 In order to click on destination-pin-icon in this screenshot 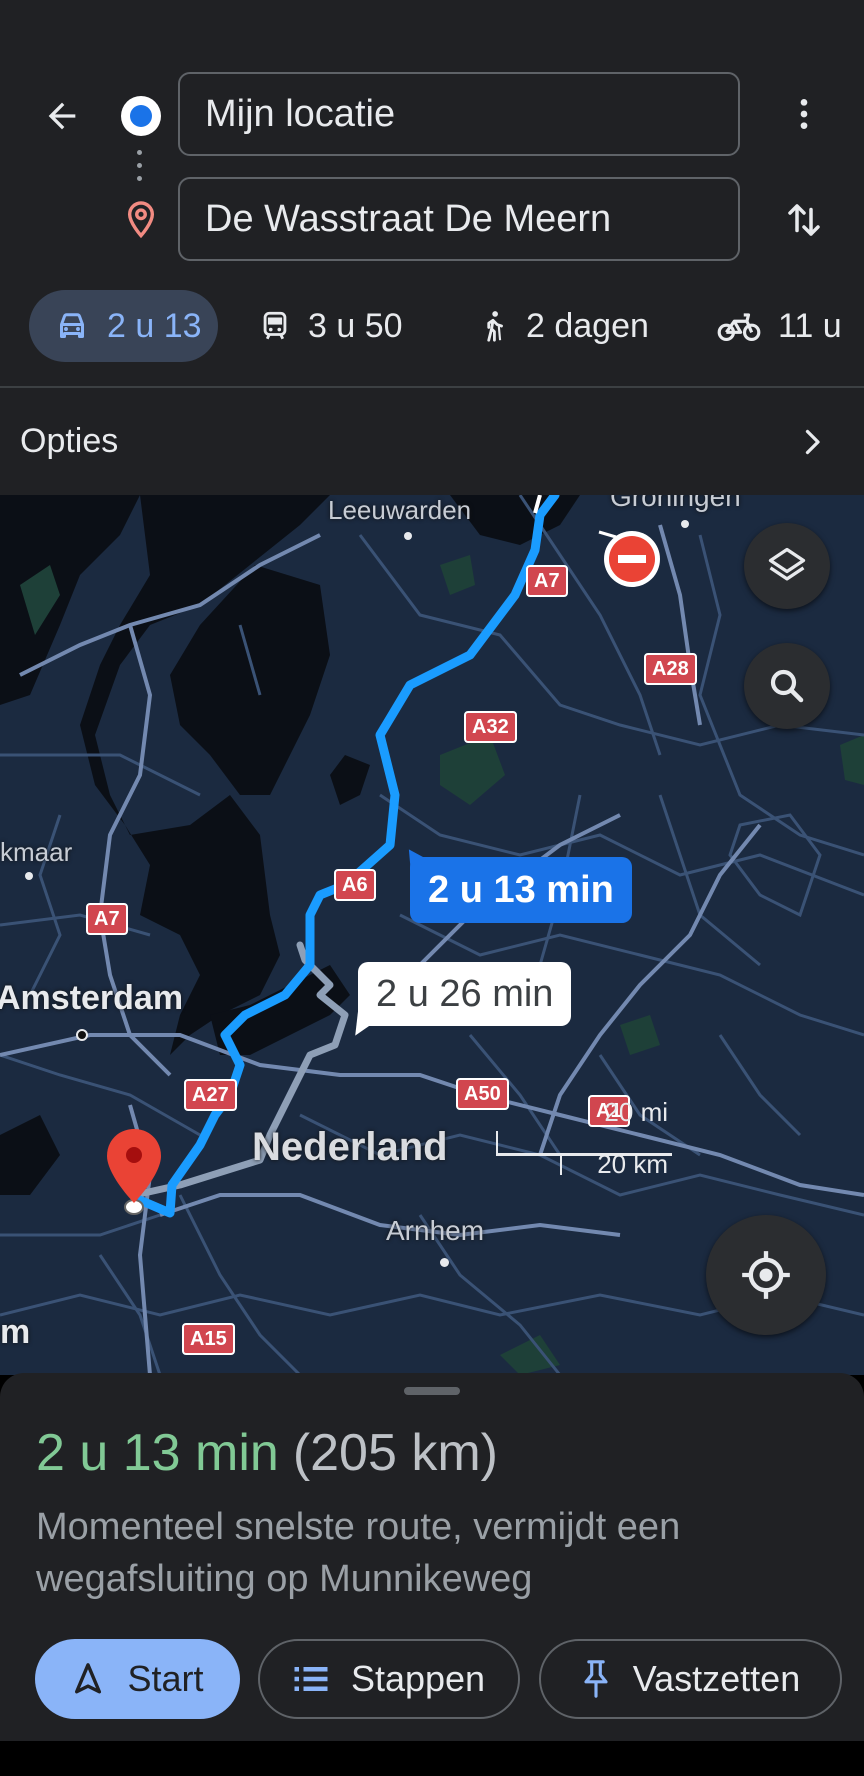, I will do `click(141, 222)`.